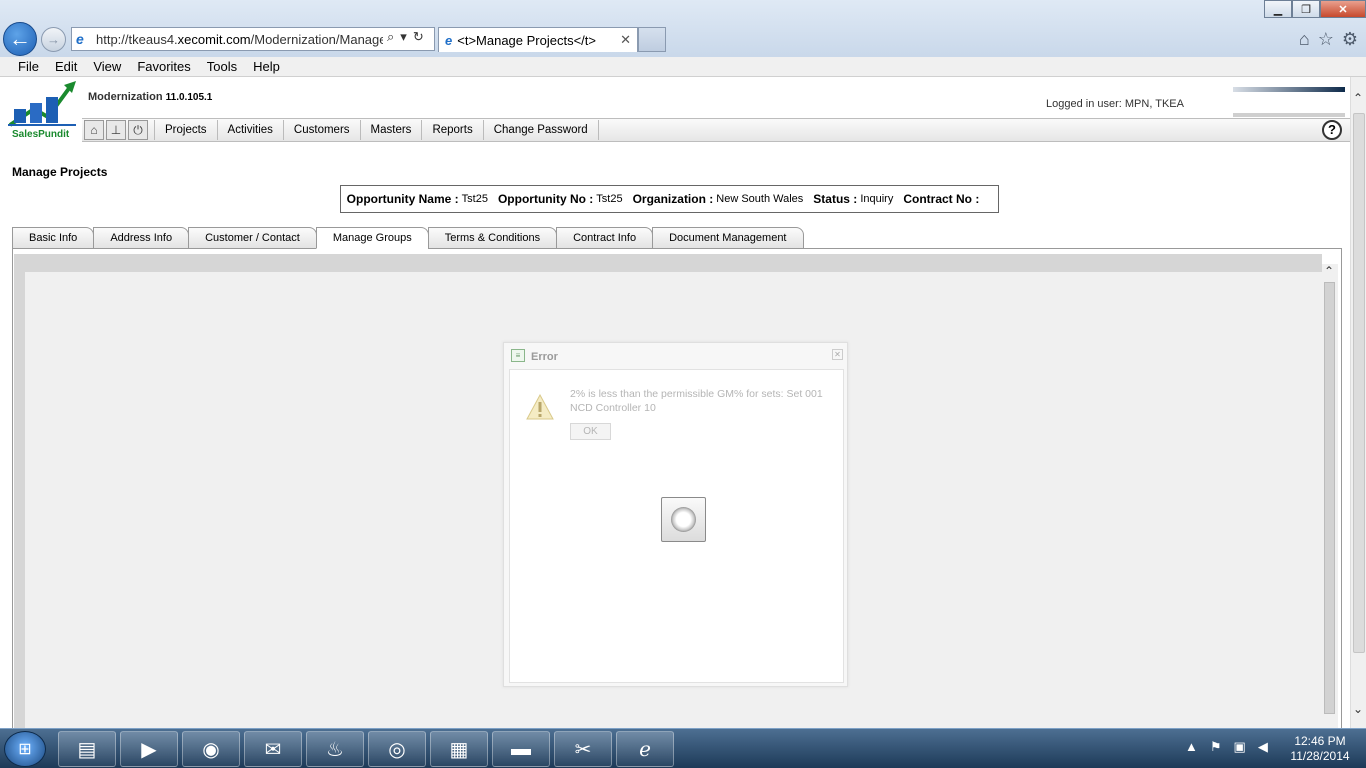 This screenshot has width=1366, height=768. I want to click on tab-contract-info: Contract Info, so click(605, 238).